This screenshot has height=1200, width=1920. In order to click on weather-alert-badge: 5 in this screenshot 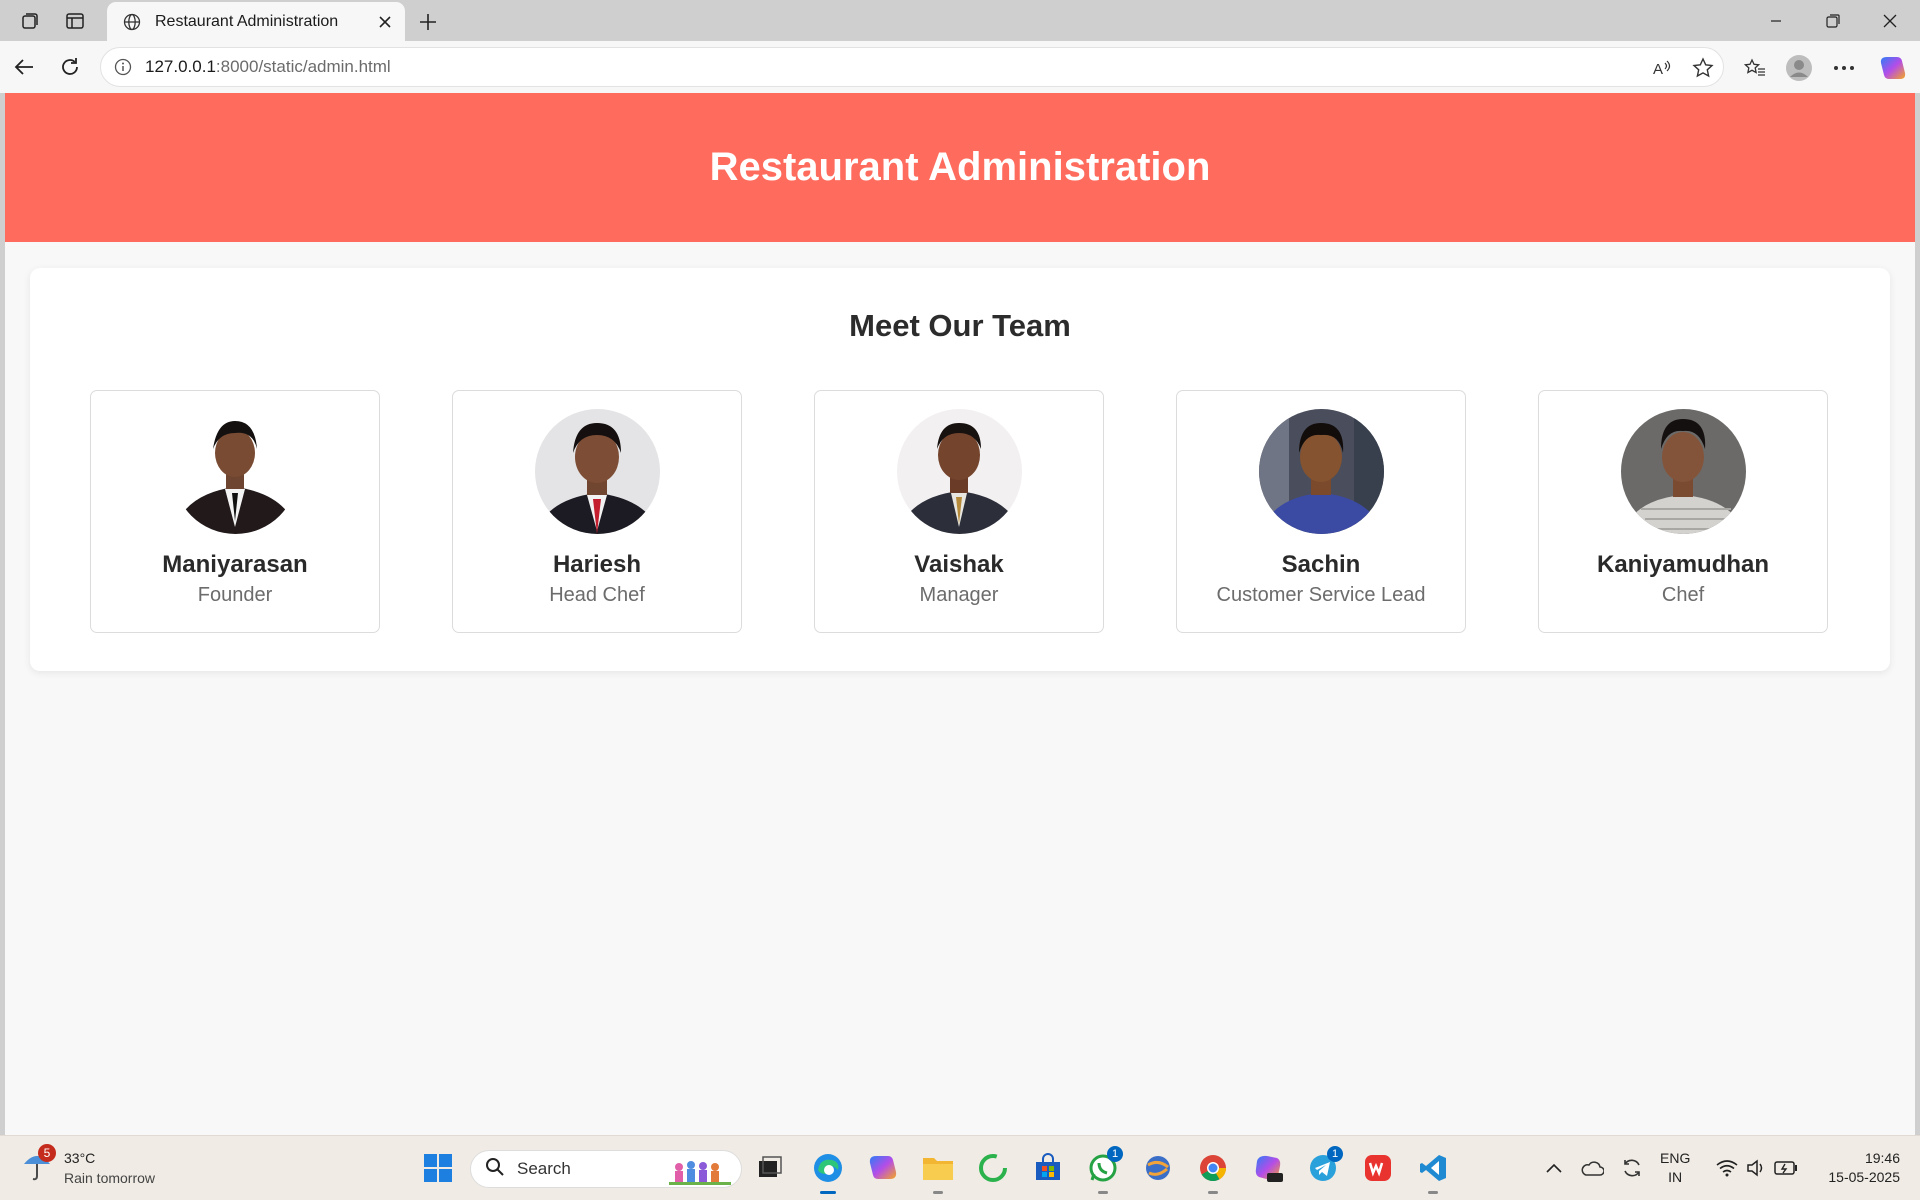, I will do `click(47, 1153)`.